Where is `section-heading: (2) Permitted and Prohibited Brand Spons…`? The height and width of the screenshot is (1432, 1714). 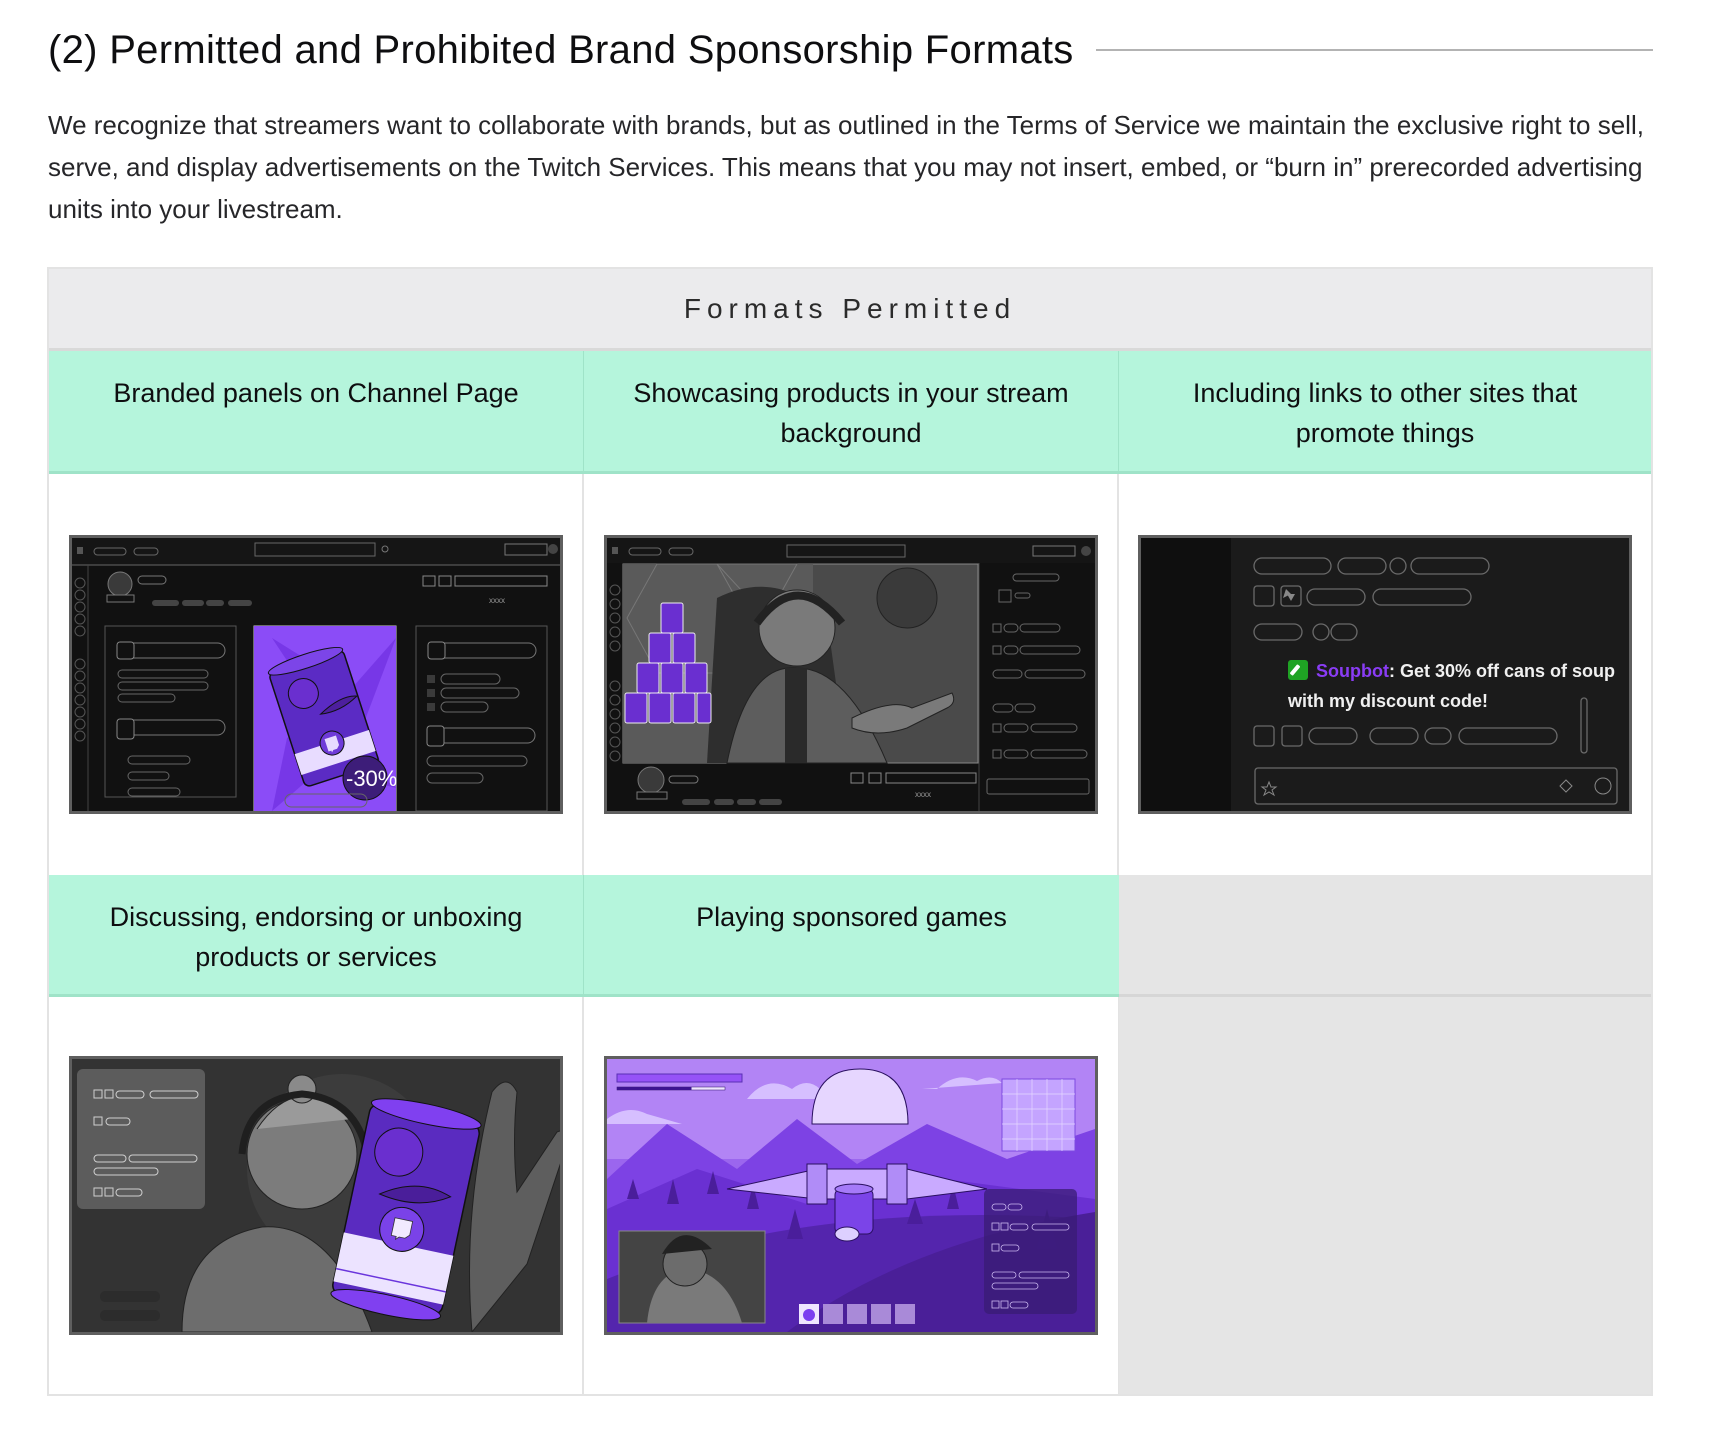 section-heading: (2) Permitted and Prohibited Brand Spons… is located at coordinates (561, 50).